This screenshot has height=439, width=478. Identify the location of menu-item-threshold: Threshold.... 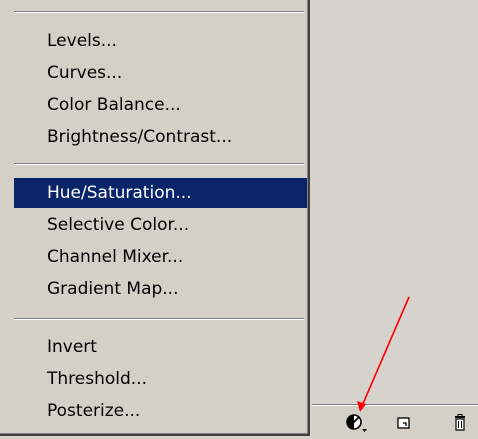
(160, 379).